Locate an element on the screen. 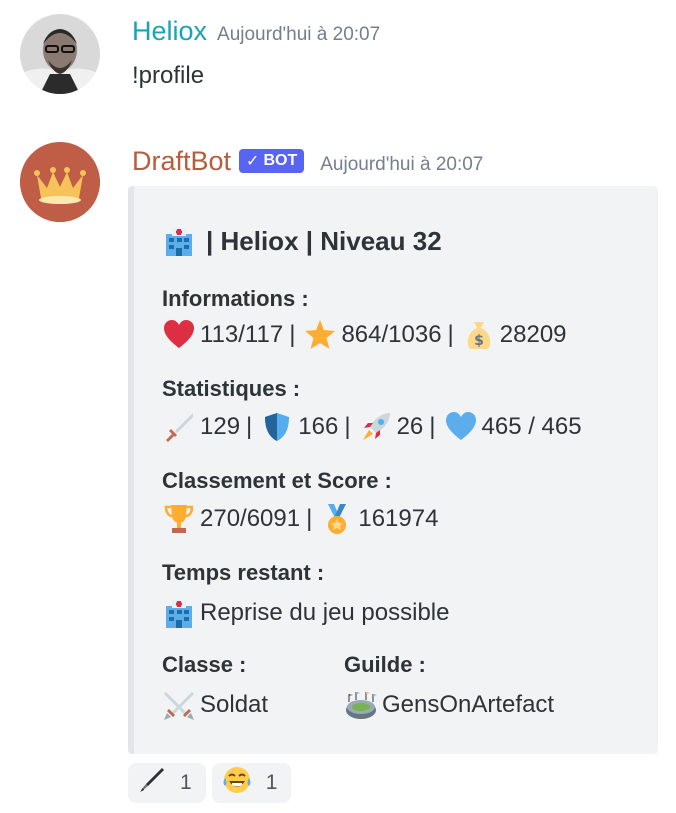 The width and height of the screenshot is (676, 813). blue-heart-icon is located at coordinates (461, 427).